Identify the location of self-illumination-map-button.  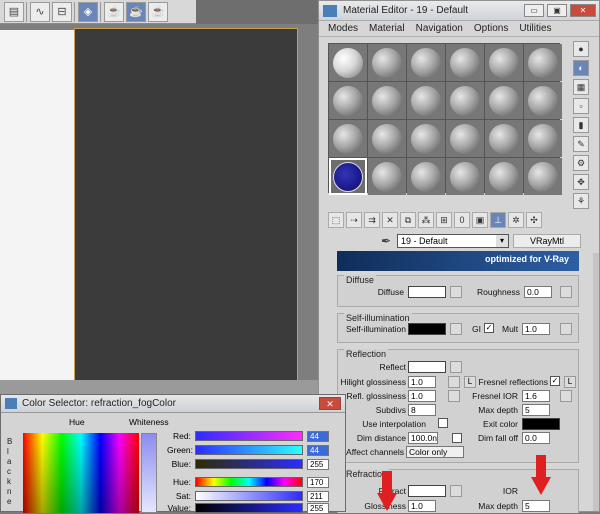
(456, 329).